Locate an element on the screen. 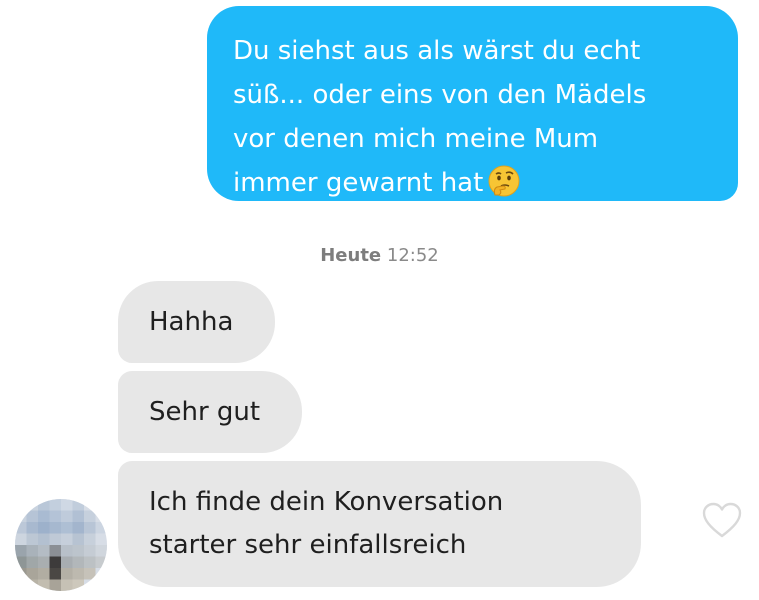 Image resolution: width=759 pixels, height=600 pixels. timestamp-time: 12:52 is located at coordinates (412, 255).